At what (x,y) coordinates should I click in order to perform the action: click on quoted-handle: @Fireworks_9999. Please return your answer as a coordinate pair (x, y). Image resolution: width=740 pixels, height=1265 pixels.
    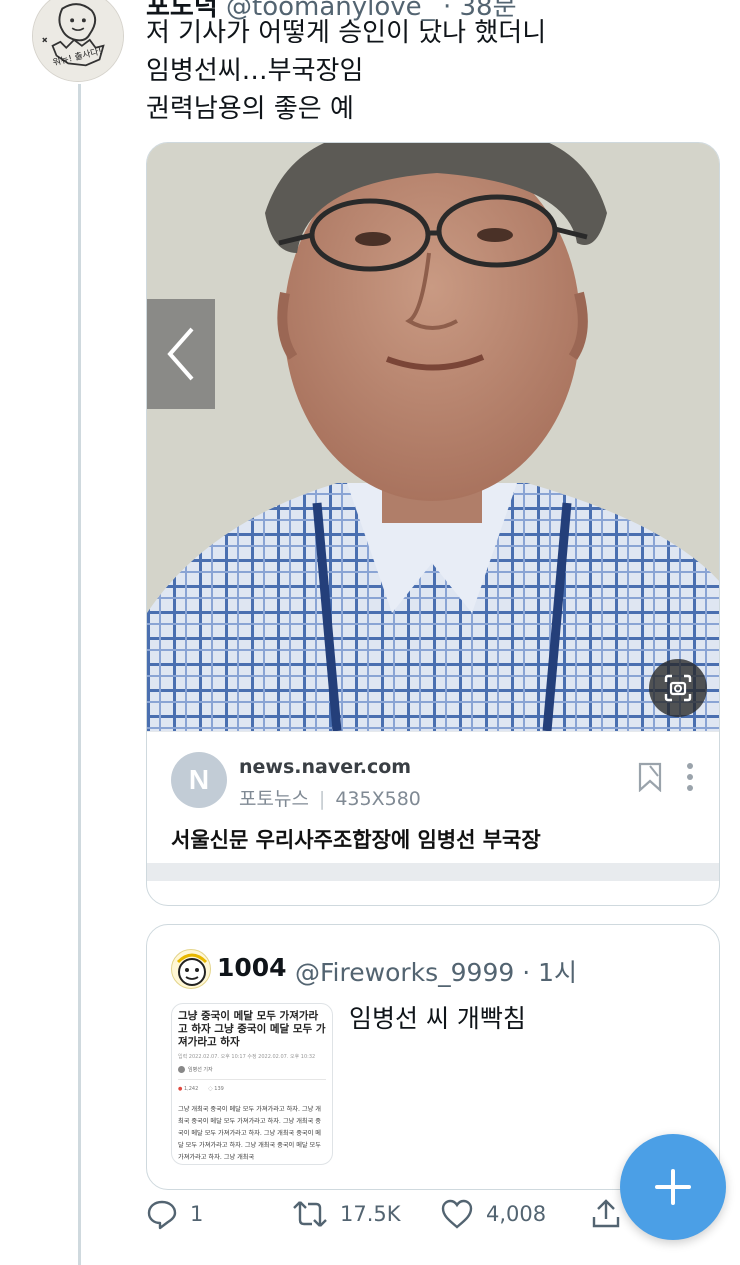
    Looking at the image, I should click on (404, 972).